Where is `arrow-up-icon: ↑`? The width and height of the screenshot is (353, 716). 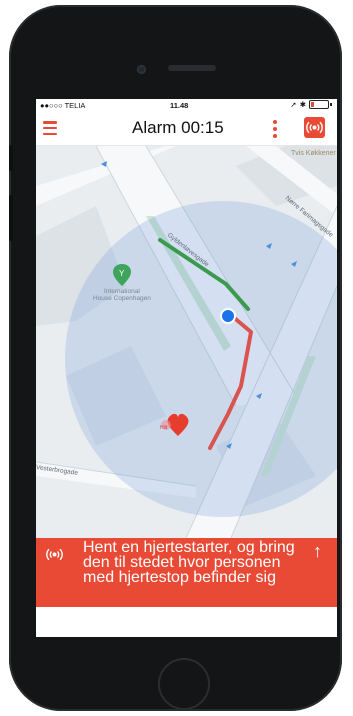
arrow-up-icon: ↑ is located at coordinates (317, 551).